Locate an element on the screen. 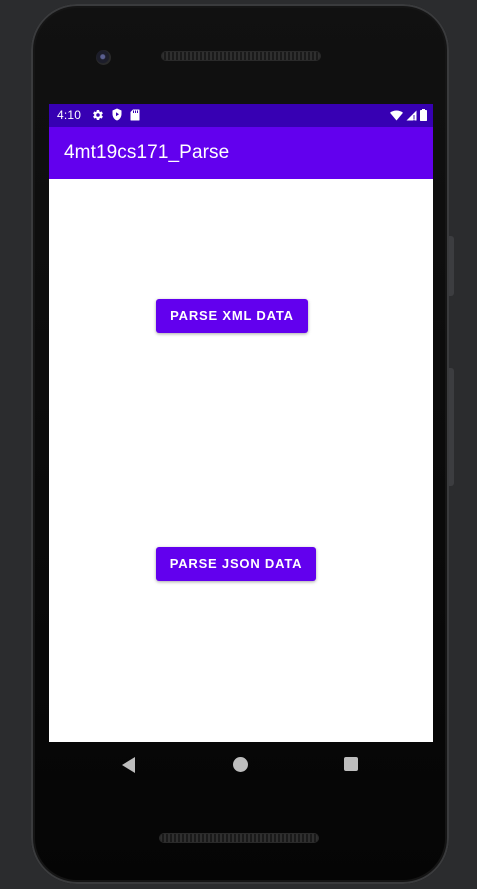  parse-json-button: PARSE JSON DATA is located at coordinates (236, 564).